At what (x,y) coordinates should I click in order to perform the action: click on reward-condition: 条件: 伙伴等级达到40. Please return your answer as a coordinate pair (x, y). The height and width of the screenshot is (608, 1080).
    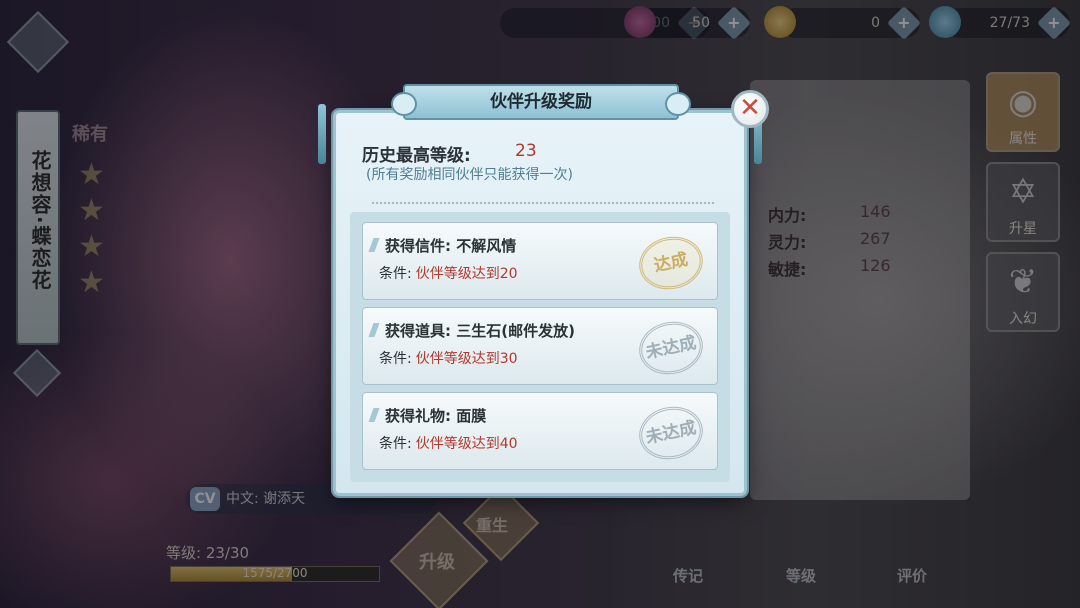
    Looking at the image, I should click on (448, 444).